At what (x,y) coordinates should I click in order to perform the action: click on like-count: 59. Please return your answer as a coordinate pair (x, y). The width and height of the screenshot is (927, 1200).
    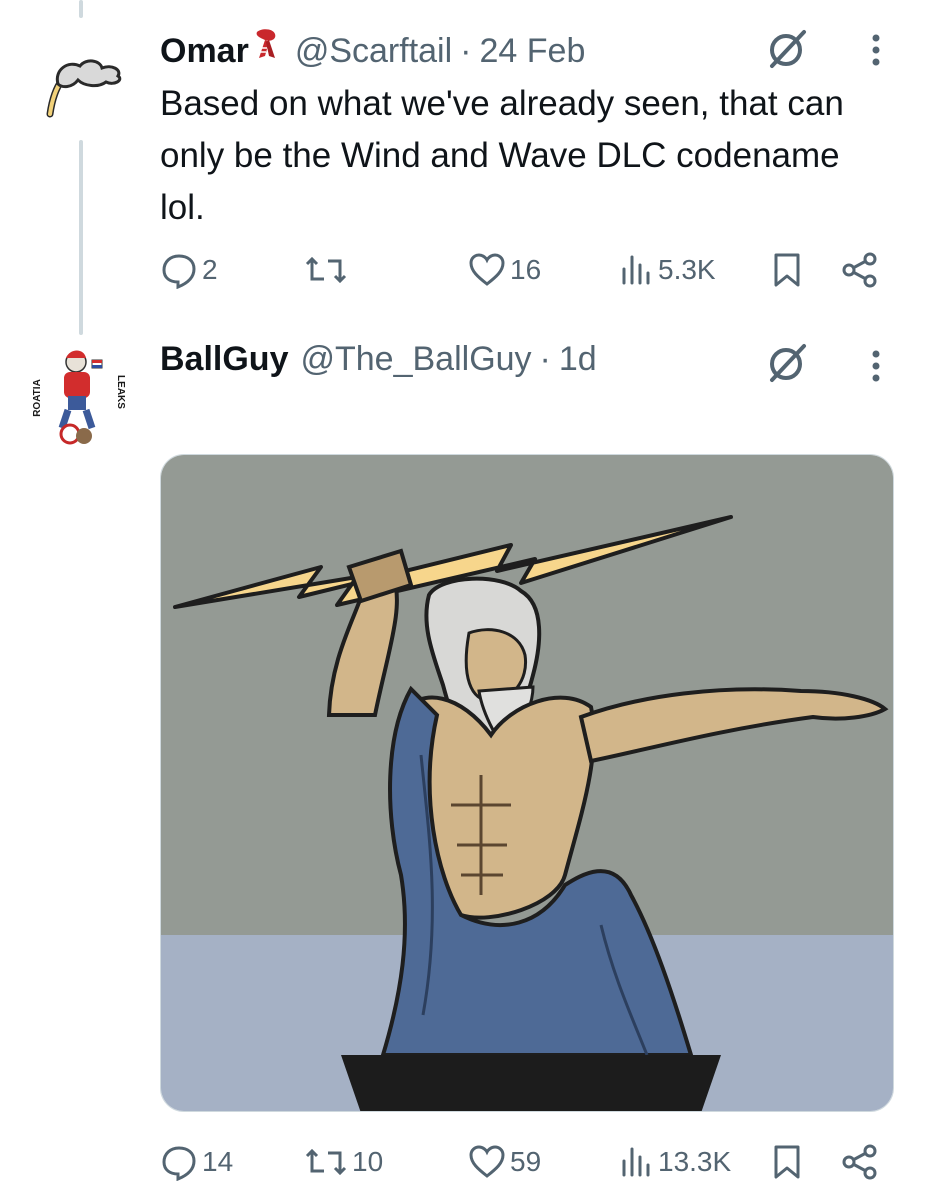
    Looking at the image, I should click on (526, 1161).